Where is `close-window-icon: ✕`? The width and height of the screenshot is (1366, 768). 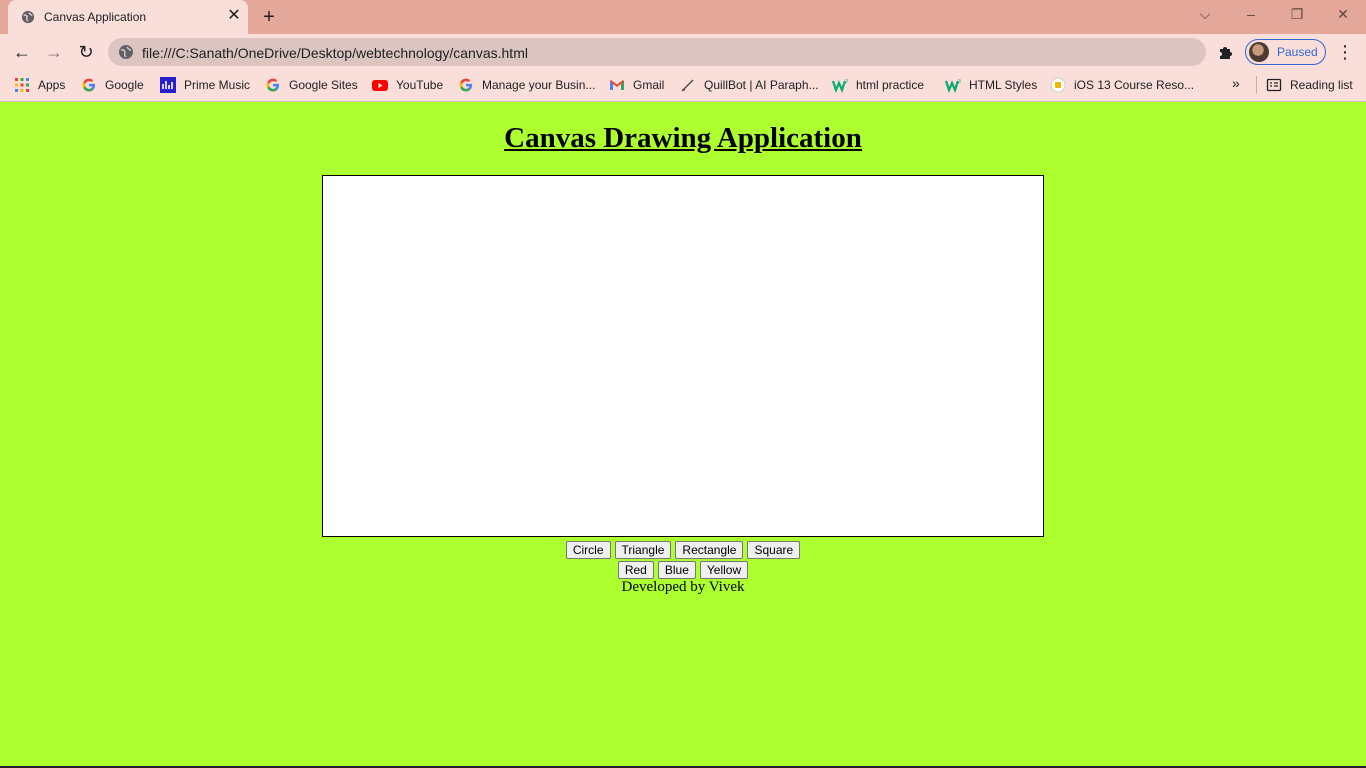
close-window-icon: ✕ is located at coordinates (1343, 14).